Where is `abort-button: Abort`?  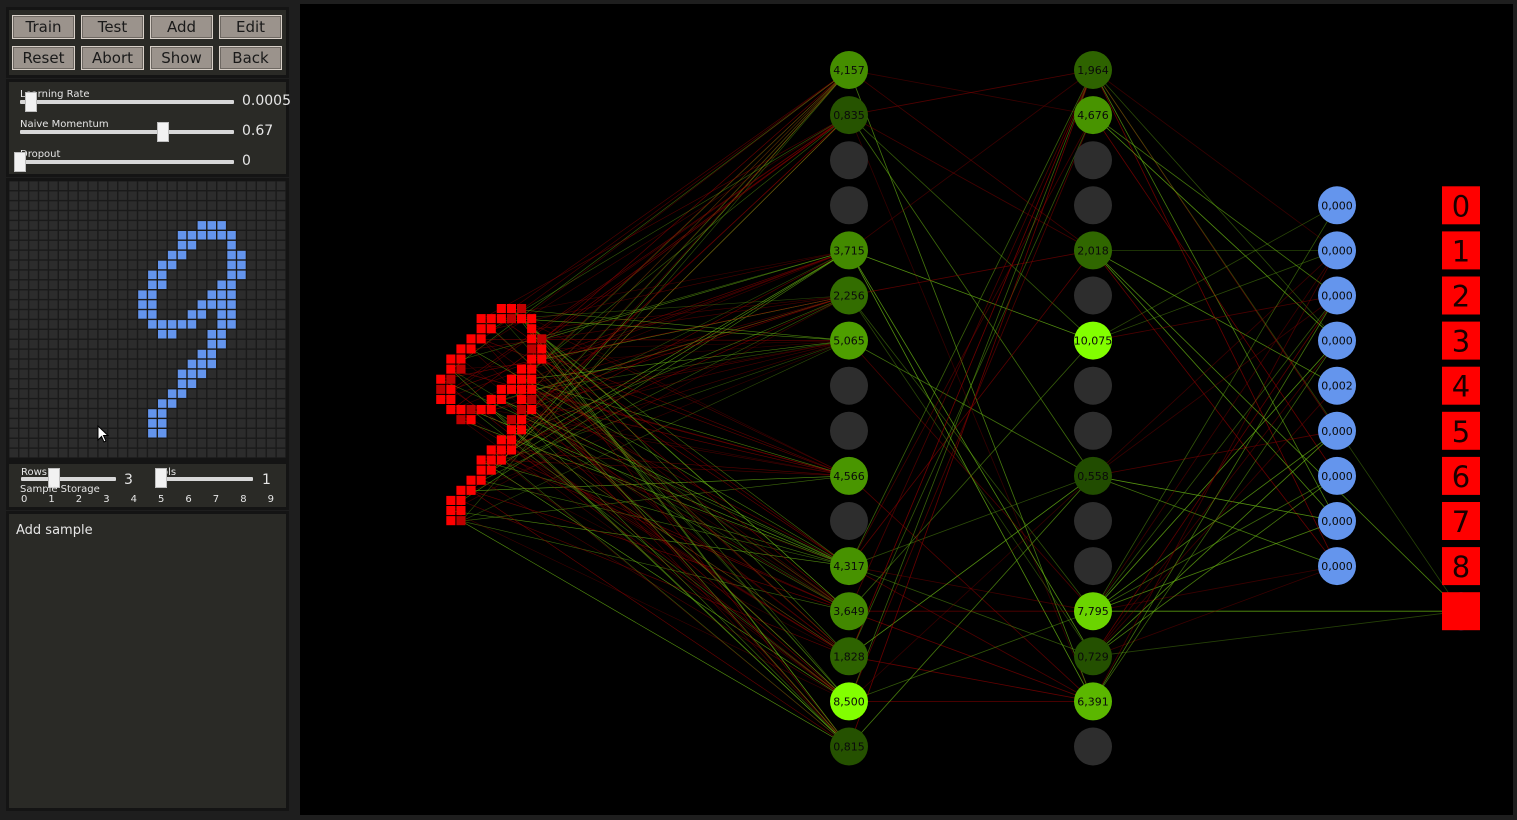 abort-button: Abort is located at coordinates (112, 58).